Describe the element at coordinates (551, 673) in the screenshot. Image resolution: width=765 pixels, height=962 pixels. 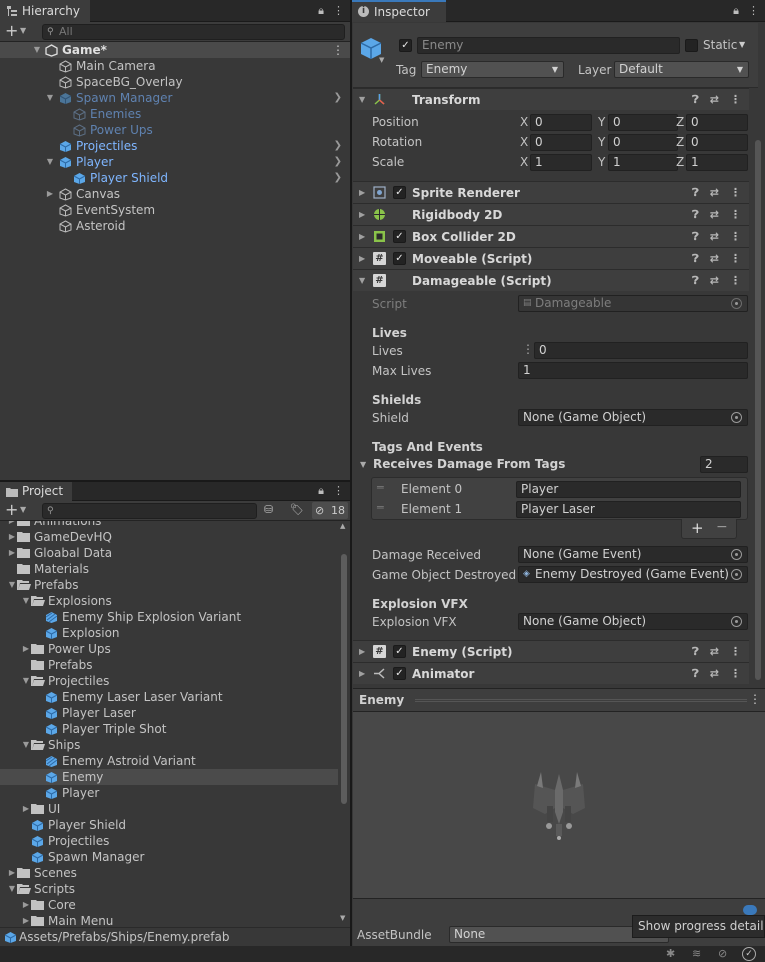
I see `animator-component-header: ▶ ✓ Animator ❓︎ ⇄ ⋮` at that location.